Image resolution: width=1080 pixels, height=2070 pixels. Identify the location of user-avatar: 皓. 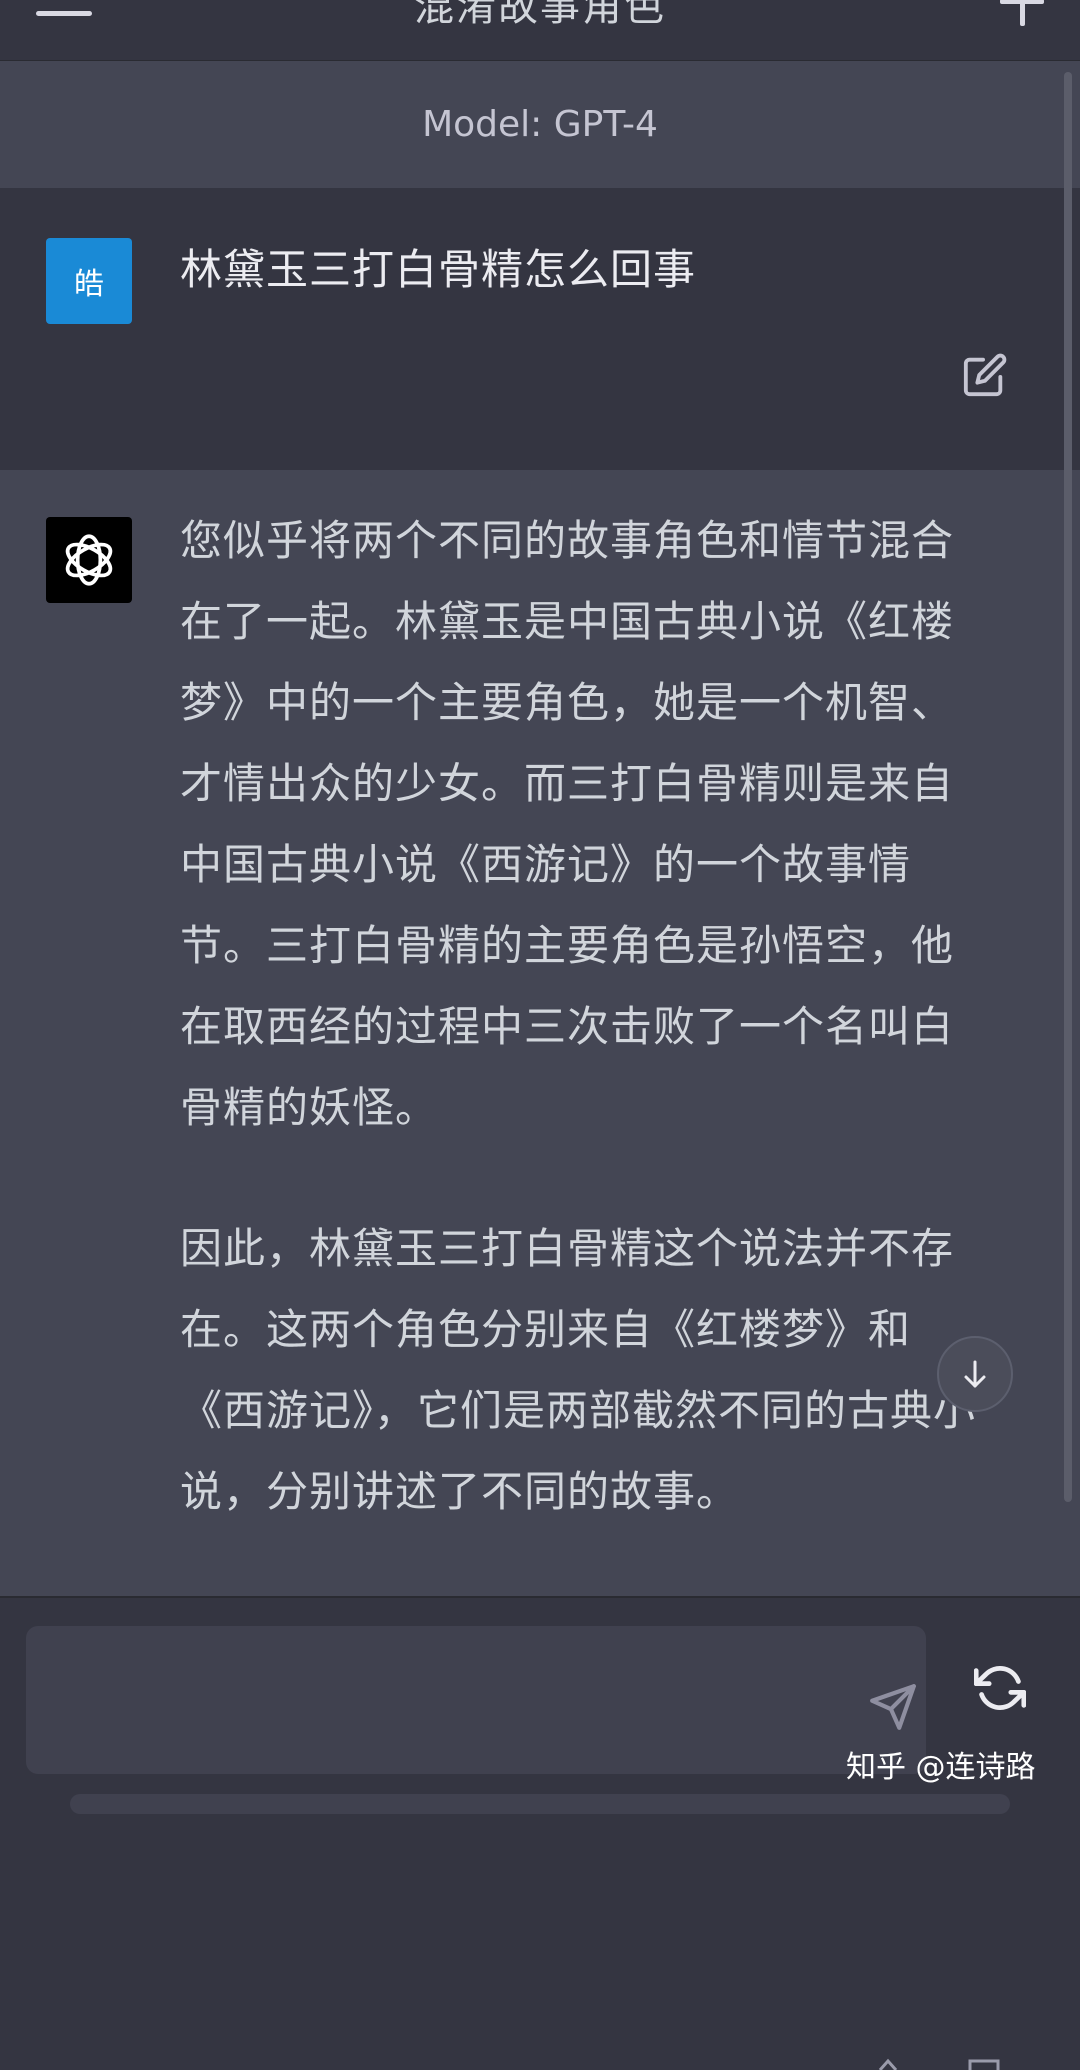
(89, 281).